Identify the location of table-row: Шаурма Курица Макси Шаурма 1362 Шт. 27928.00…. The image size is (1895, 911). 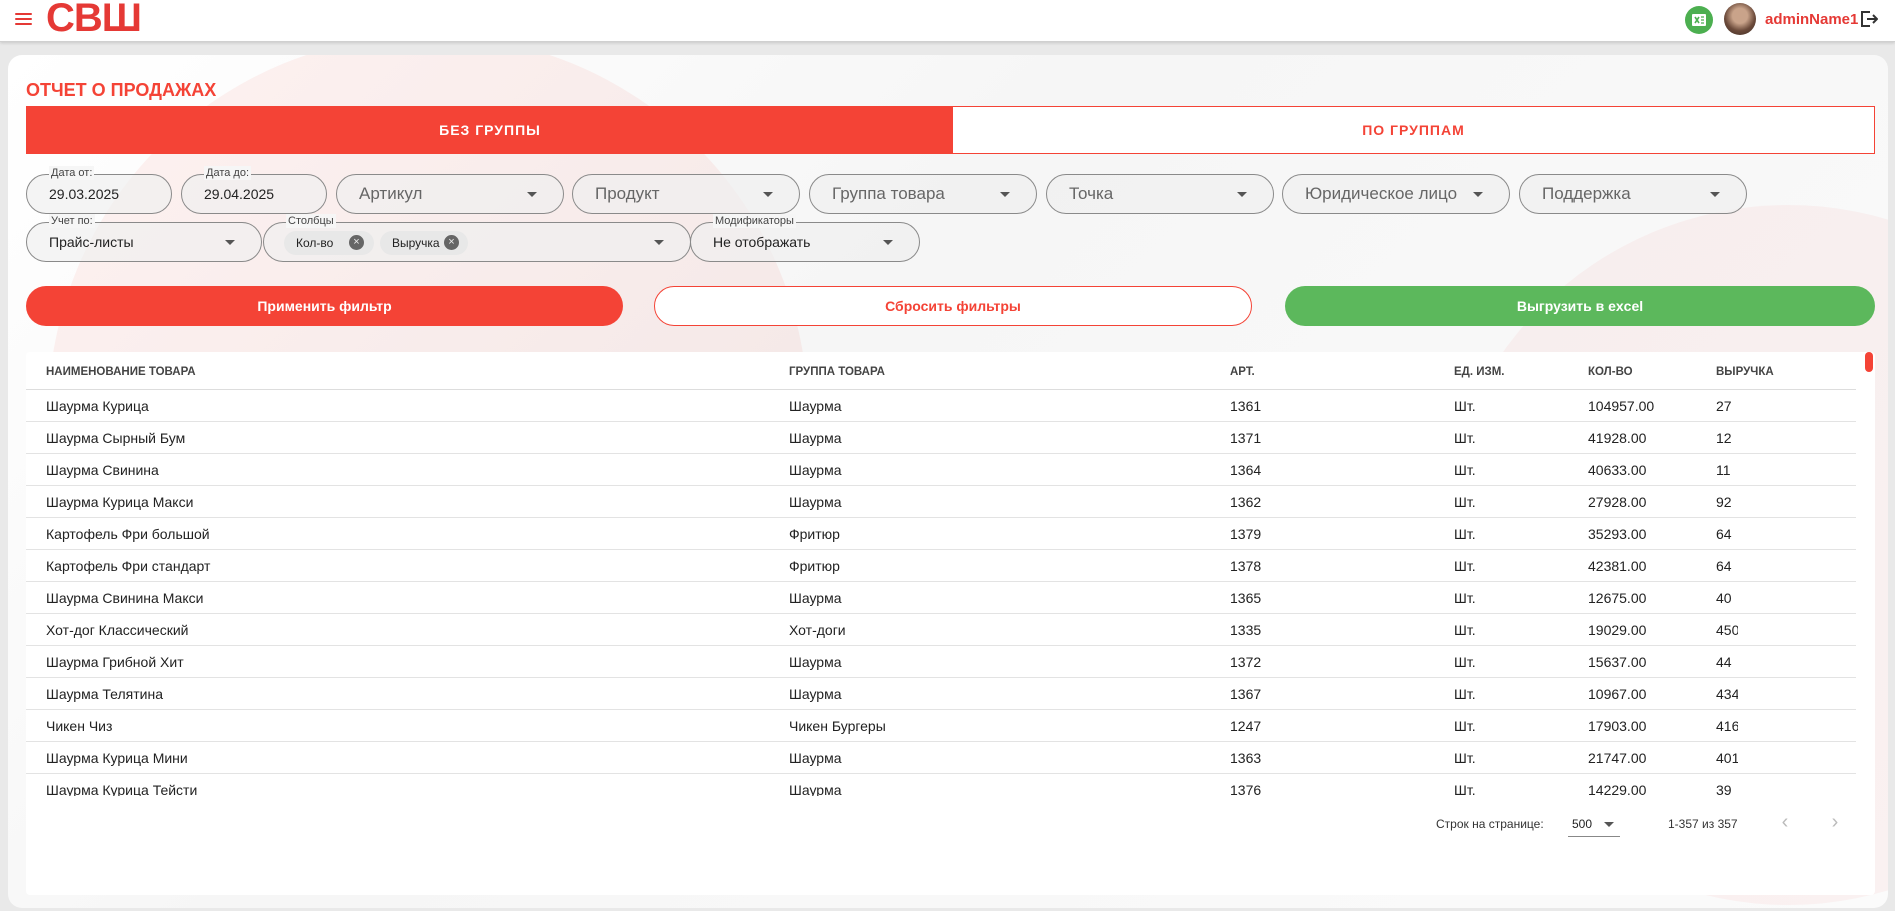
(941, 502).